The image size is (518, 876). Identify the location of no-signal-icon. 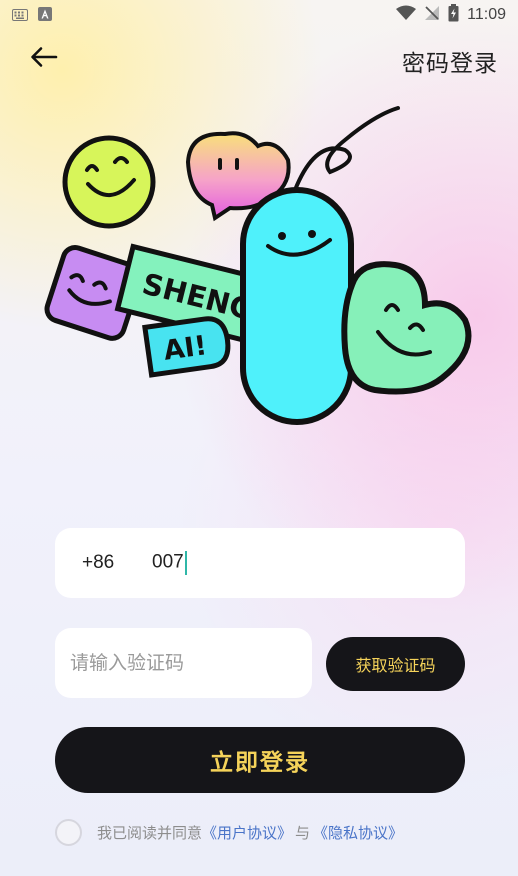
(432, 15).